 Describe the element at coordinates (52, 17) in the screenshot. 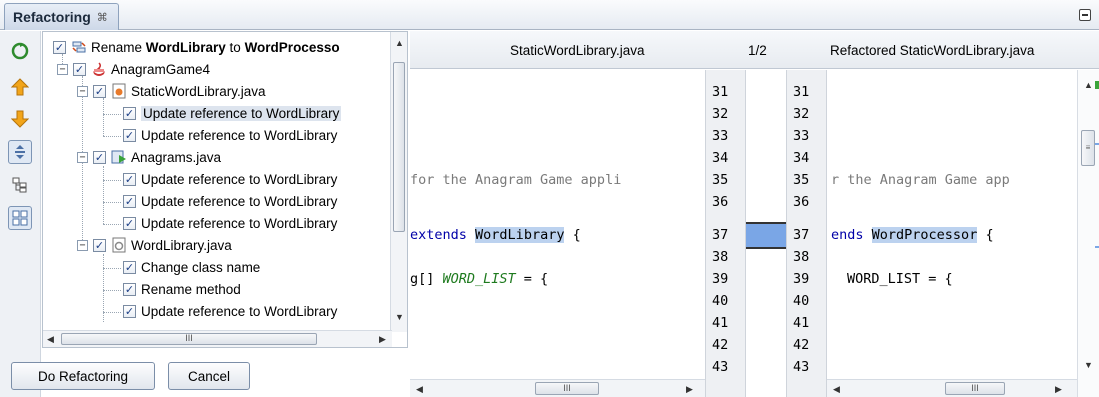

I see `tab-title: Refactoring` at that location.